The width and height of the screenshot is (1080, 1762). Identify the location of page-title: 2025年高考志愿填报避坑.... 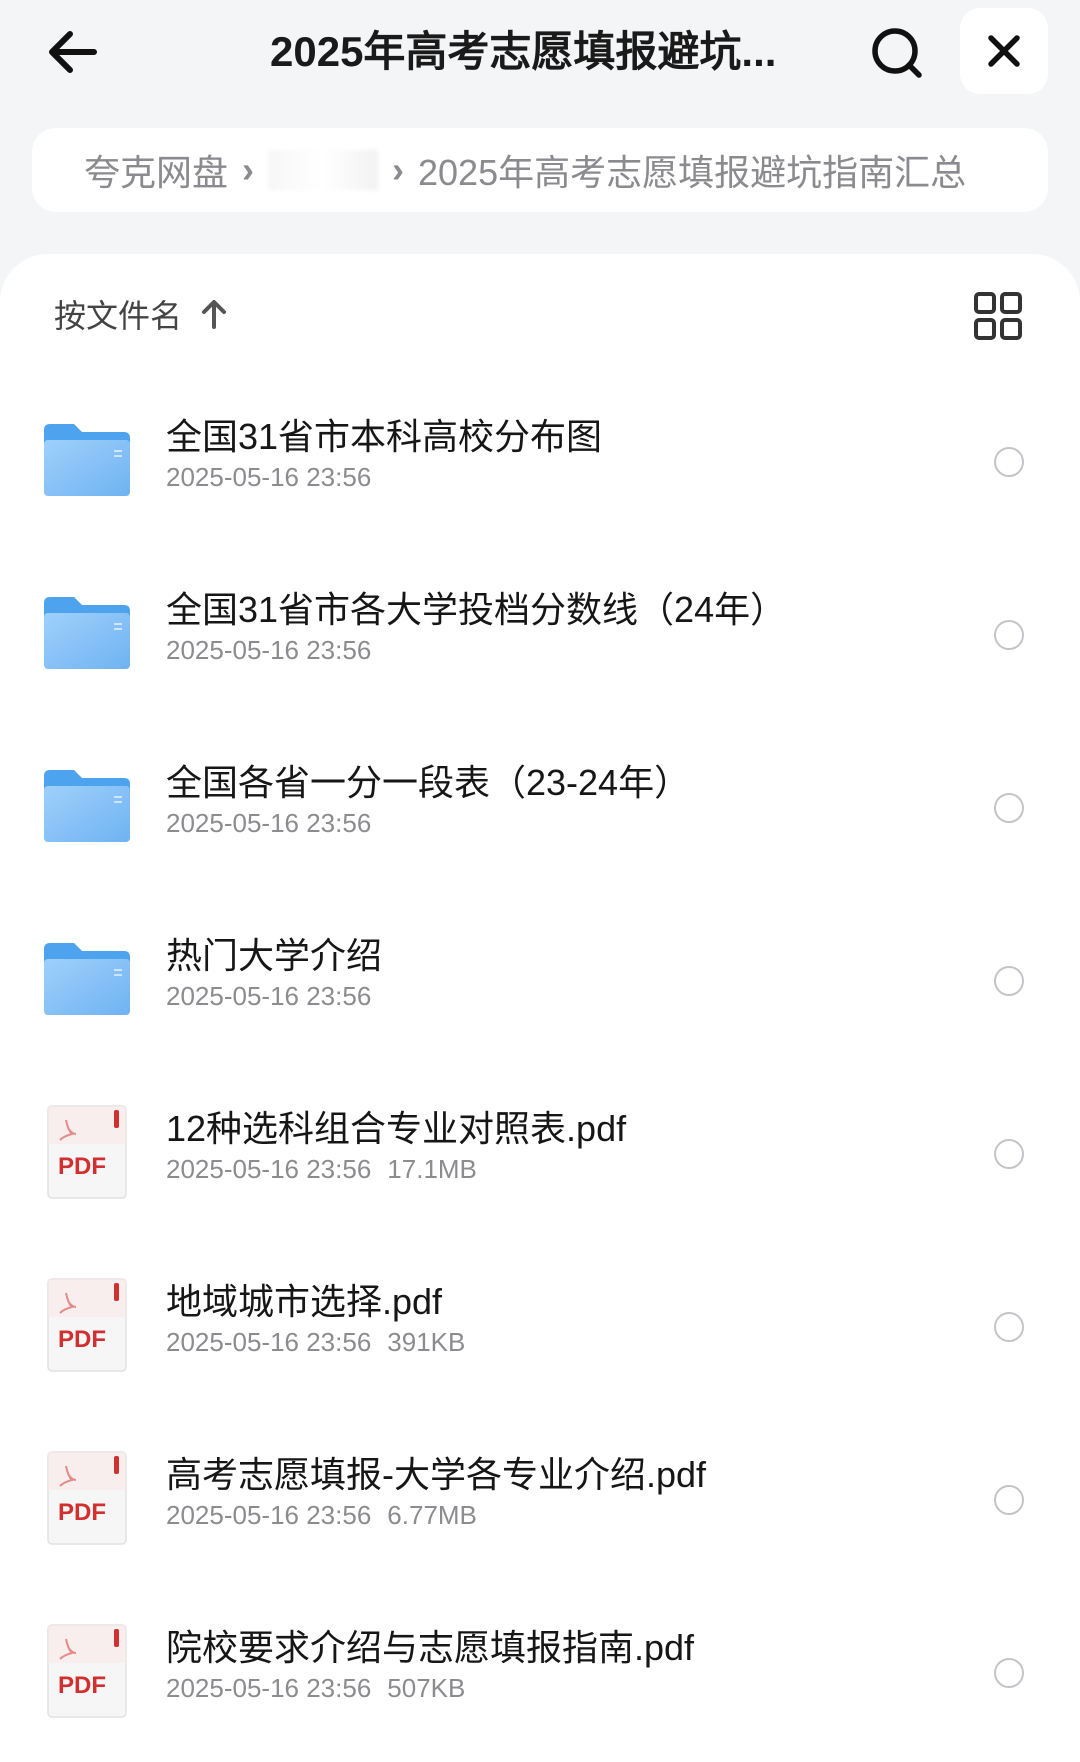
(523, 51).